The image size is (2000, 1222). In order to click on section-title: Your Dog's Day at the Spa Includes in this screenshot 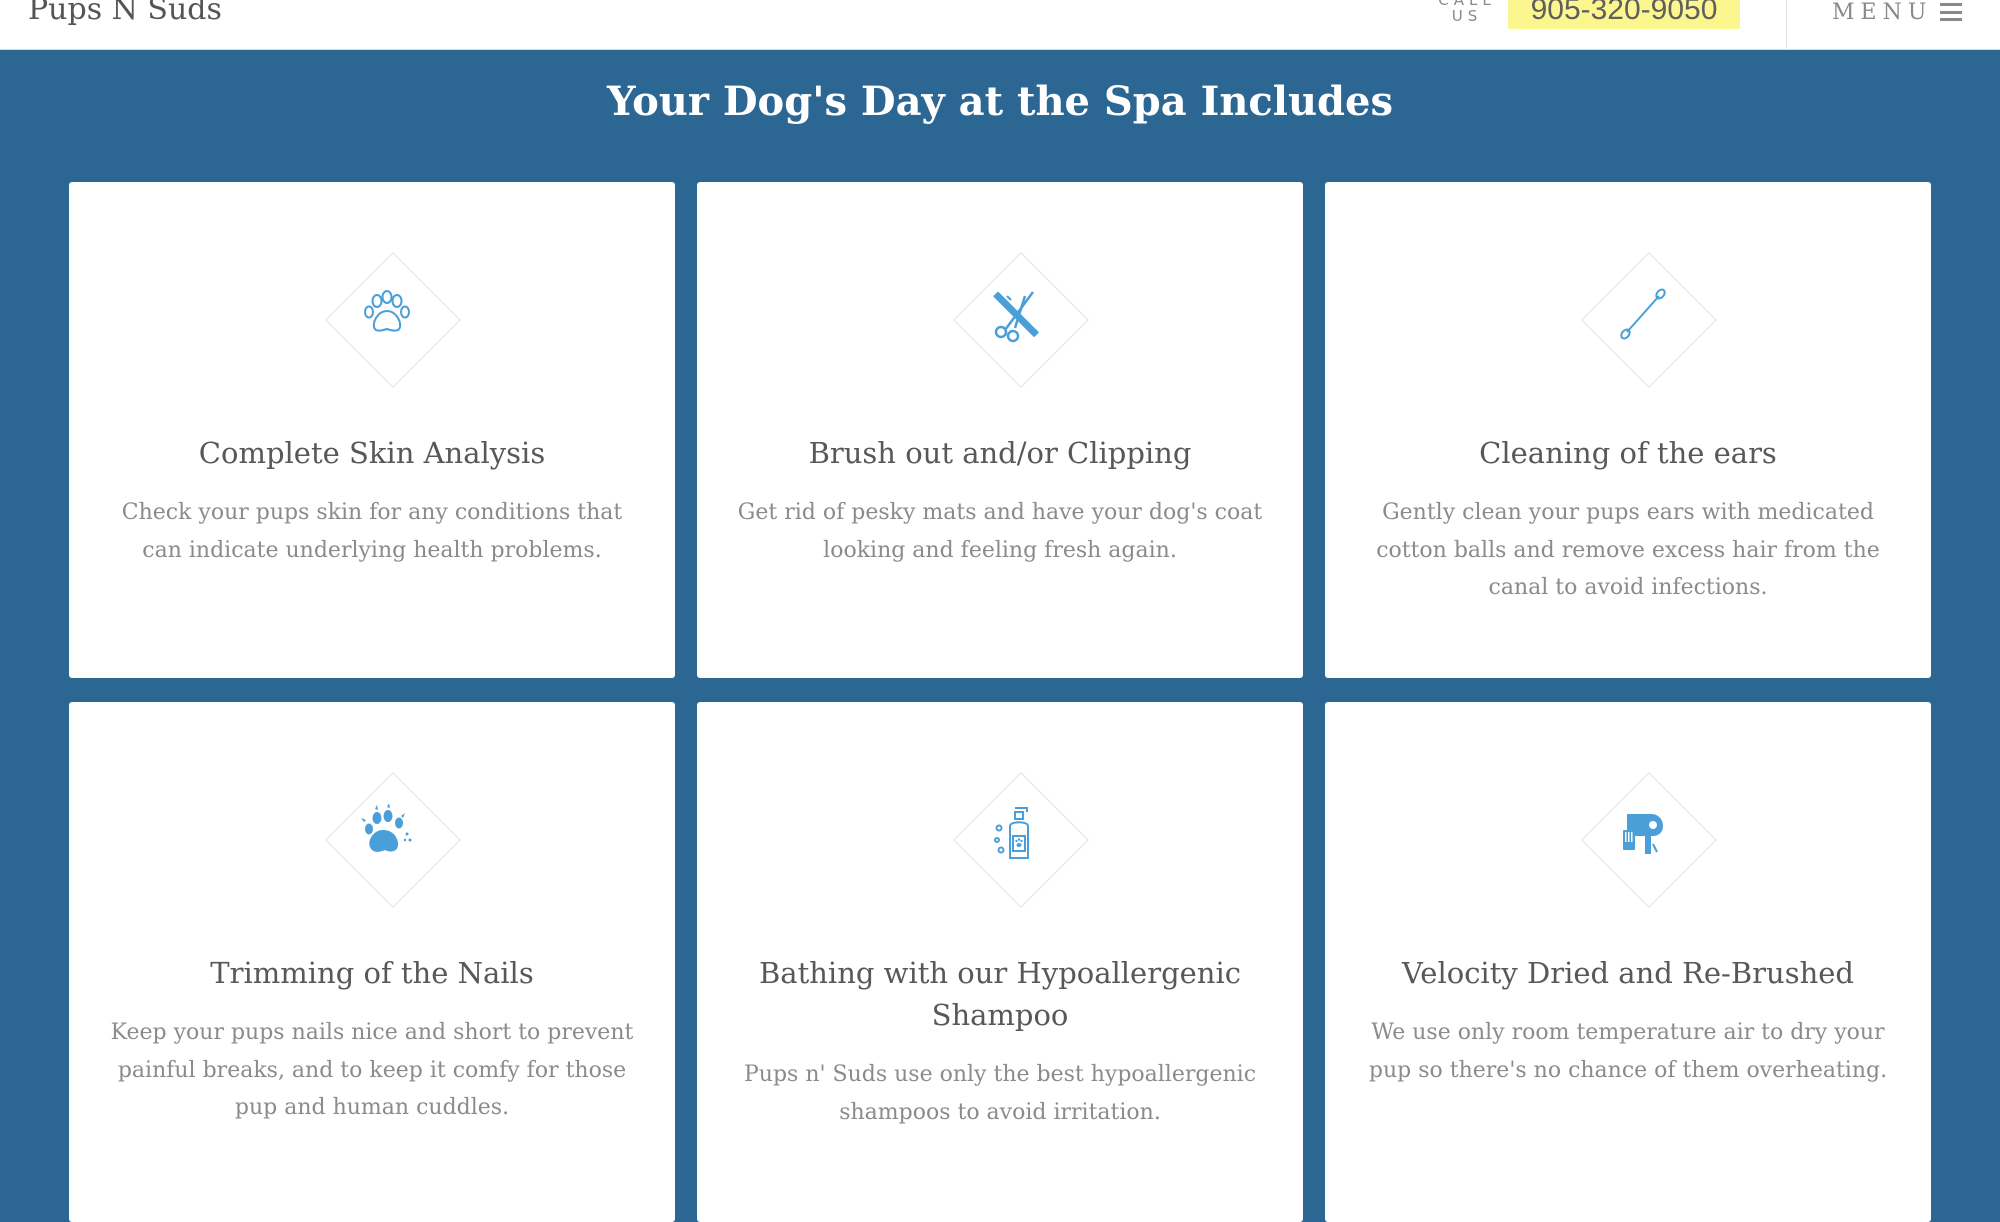, I will do `click(1000, 101)`.